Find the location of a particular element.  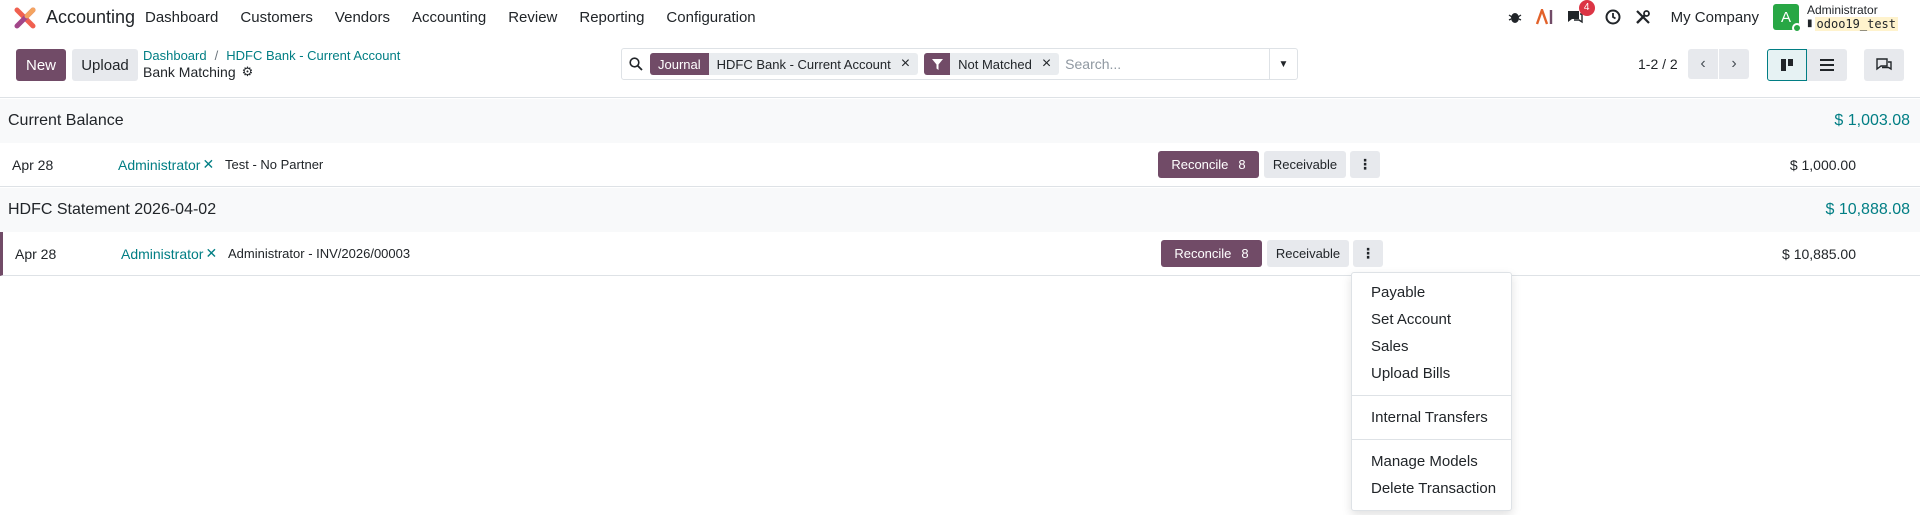

chevron-right-icon: › is located at coordinates (1734, 63).